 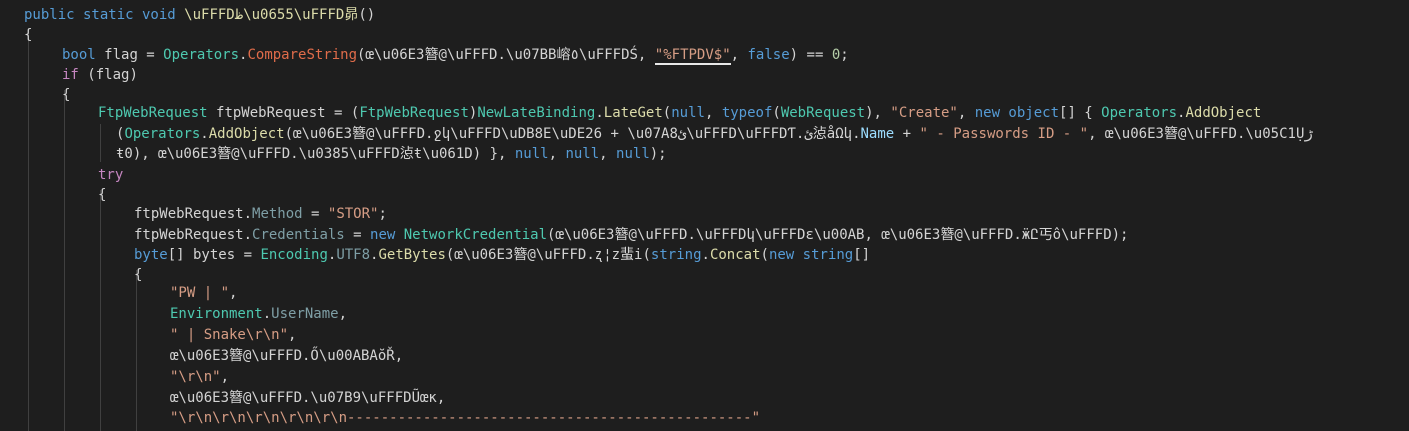 What do you see at coordinates (112, 75) in the screenshot?
I see `code-token: (flag)` at bounding box center [112, 75].